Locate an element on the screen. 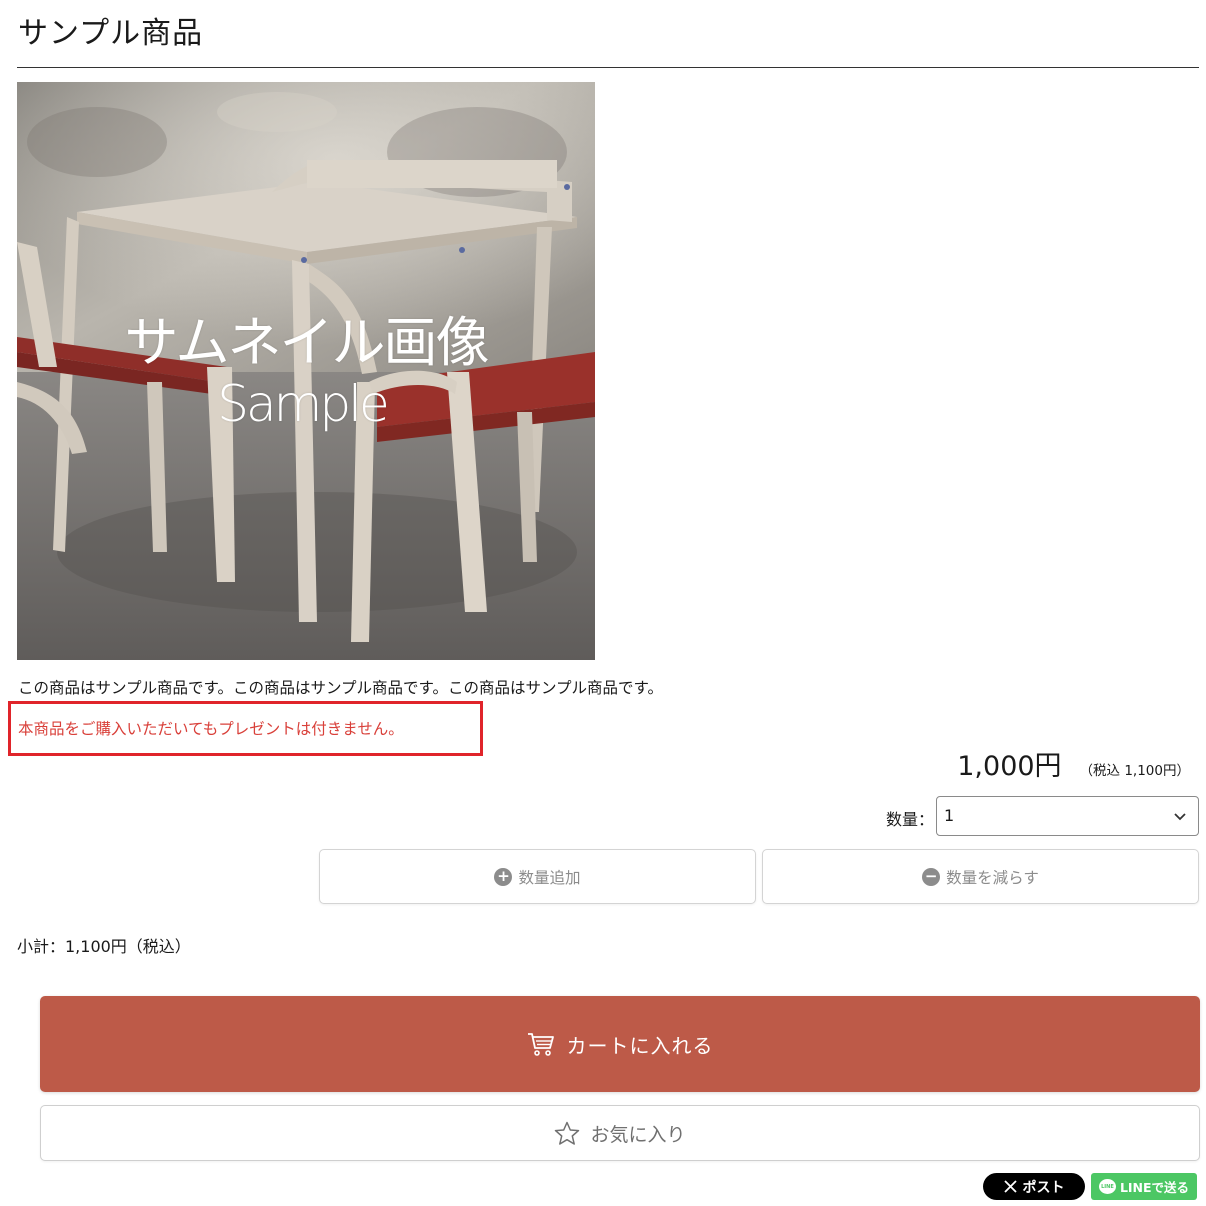 The width and height of the screenshot is (1206, 1206). favorite-label: お気に入り is located at coordinates (638, 1134).